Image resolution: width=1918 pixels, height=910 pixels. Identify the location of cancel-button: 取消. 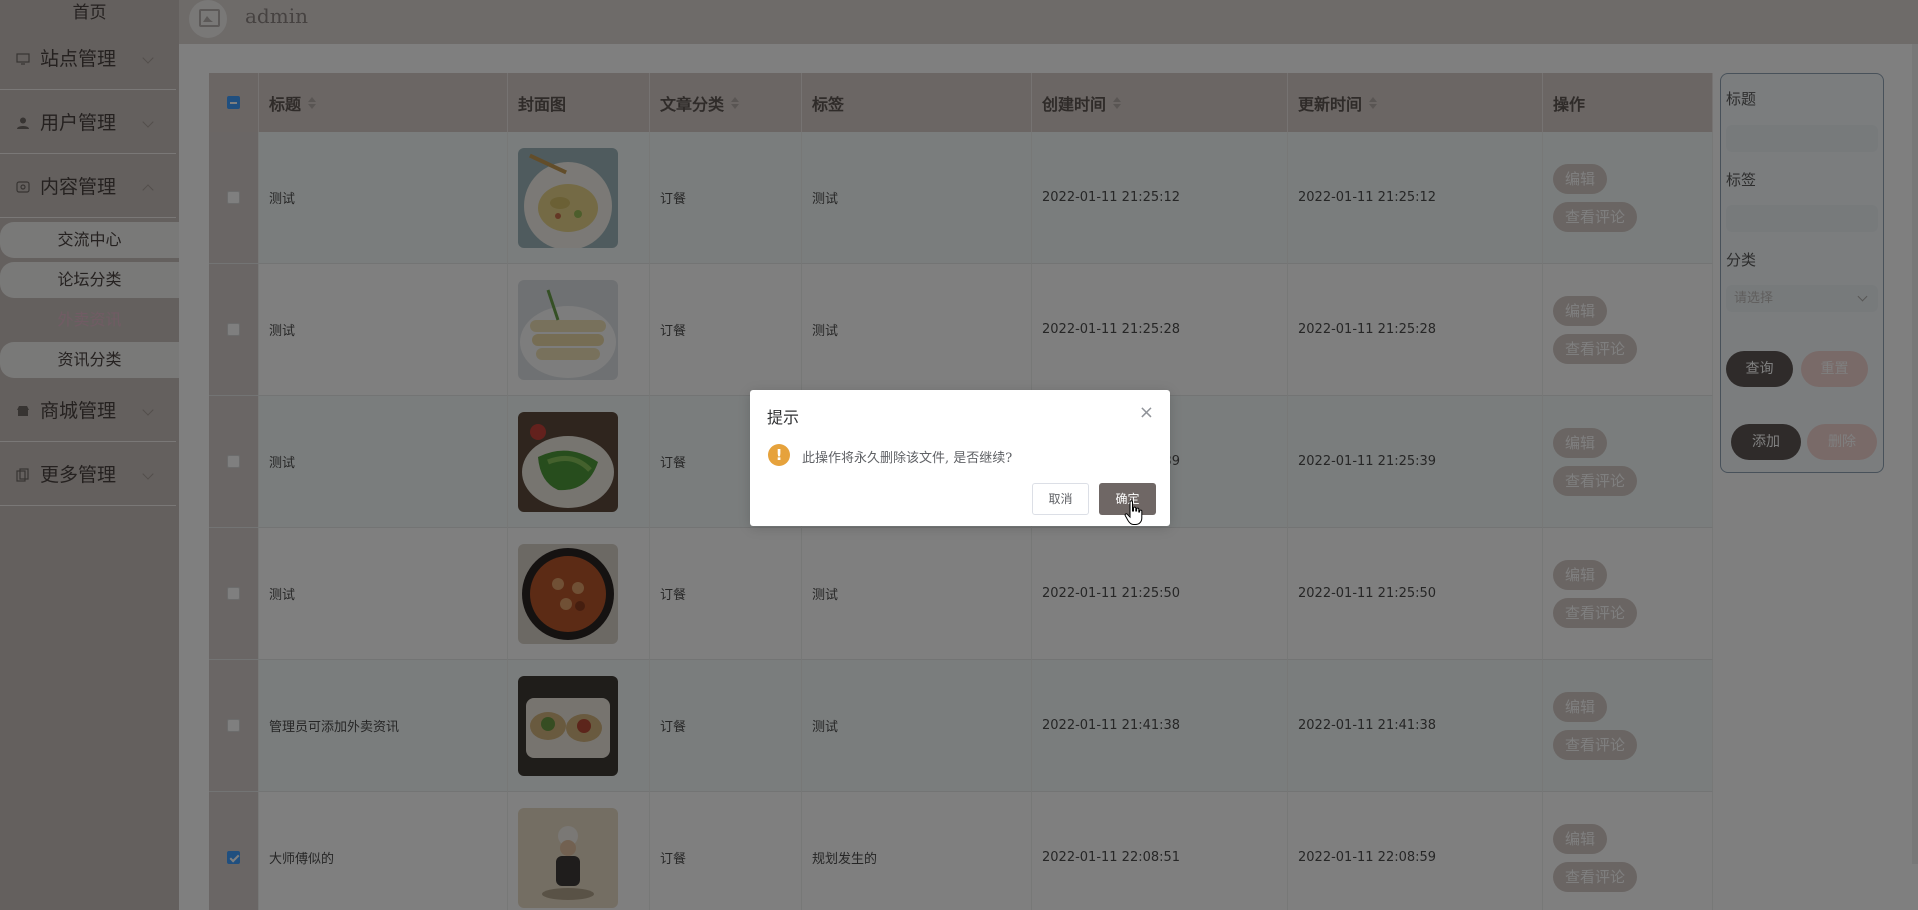
(1060, 499).